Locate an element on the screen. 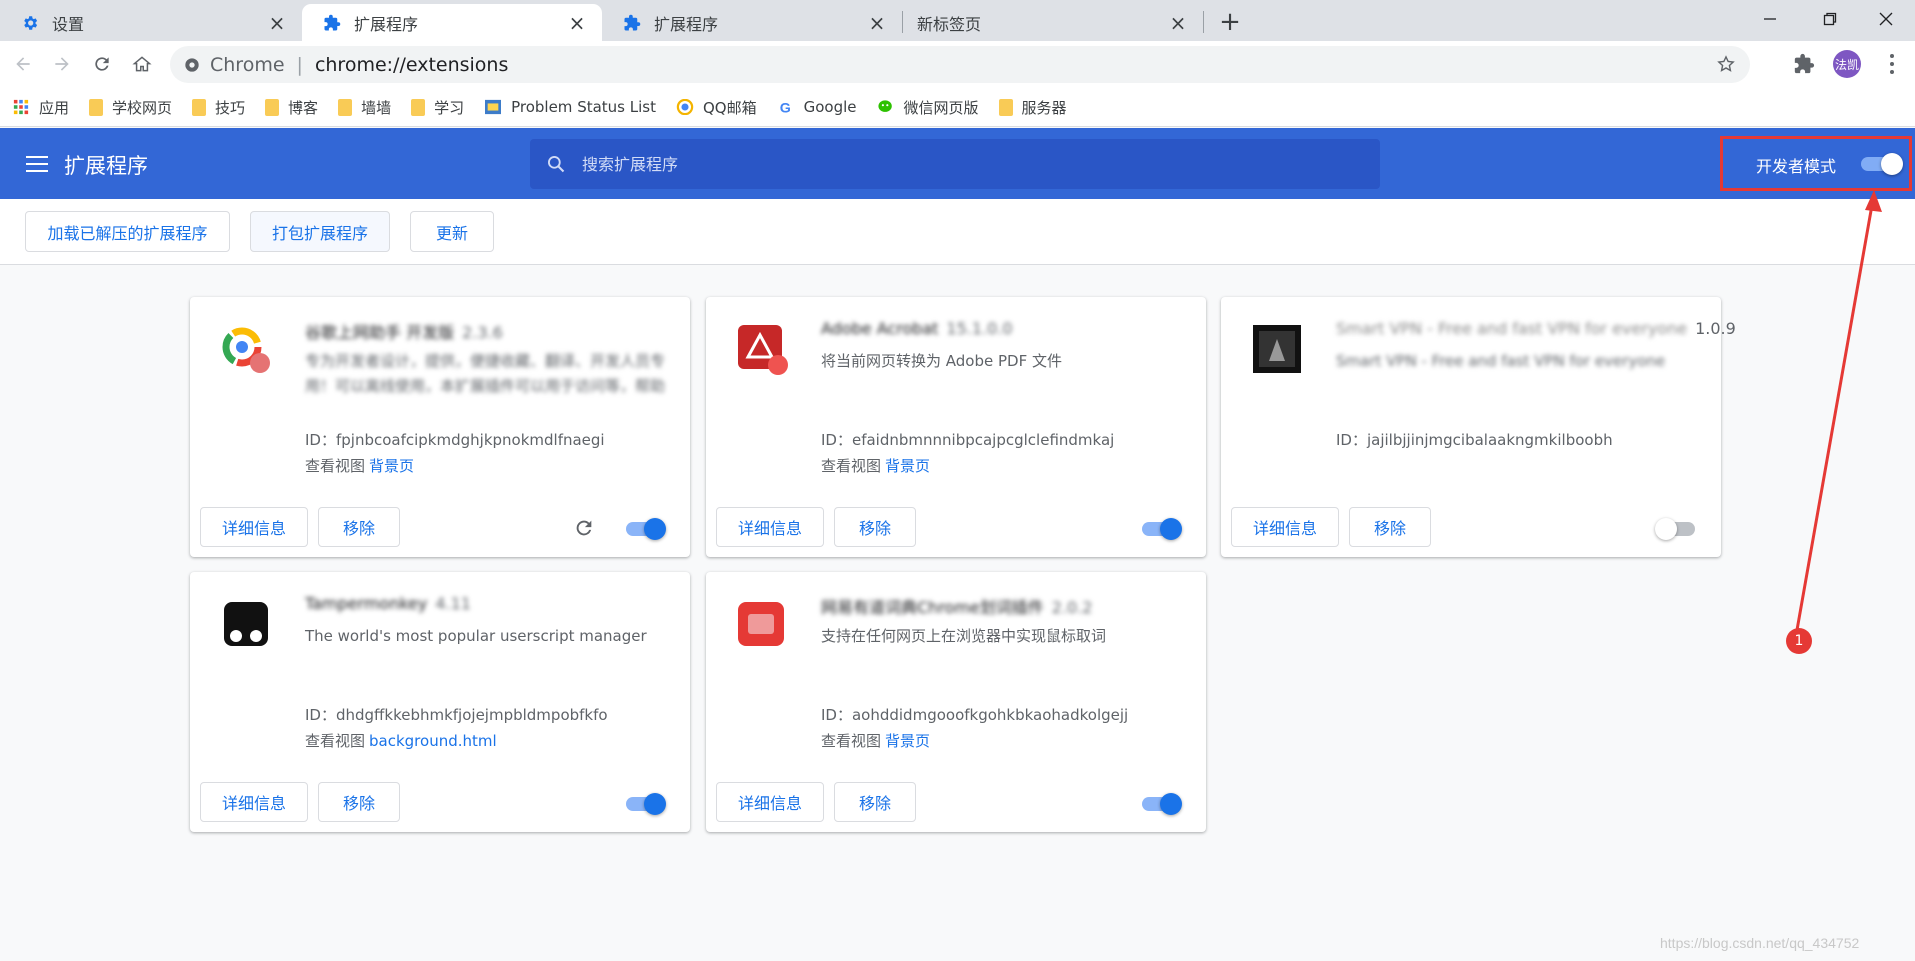 The width and height of the screenshot is (1915, 961). bookmark-folder-study: 学习 is located at coordinates (437, 107).